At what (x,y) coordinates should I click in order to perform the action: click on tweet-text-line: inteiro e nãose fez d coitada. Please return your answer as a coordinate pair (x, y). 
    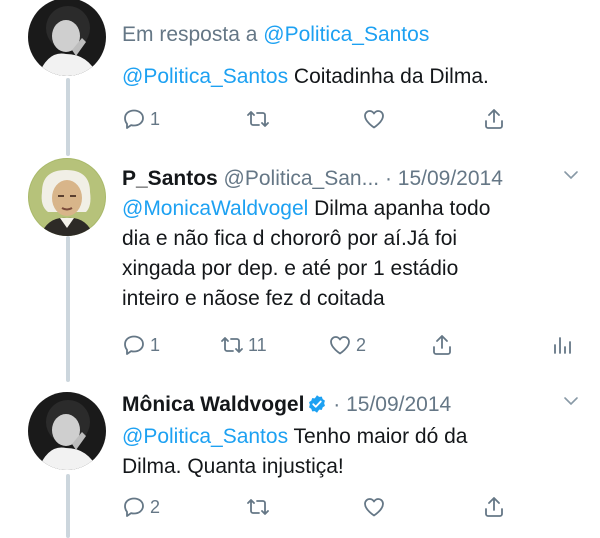
    Looking at the image, I should click on (253, 298).